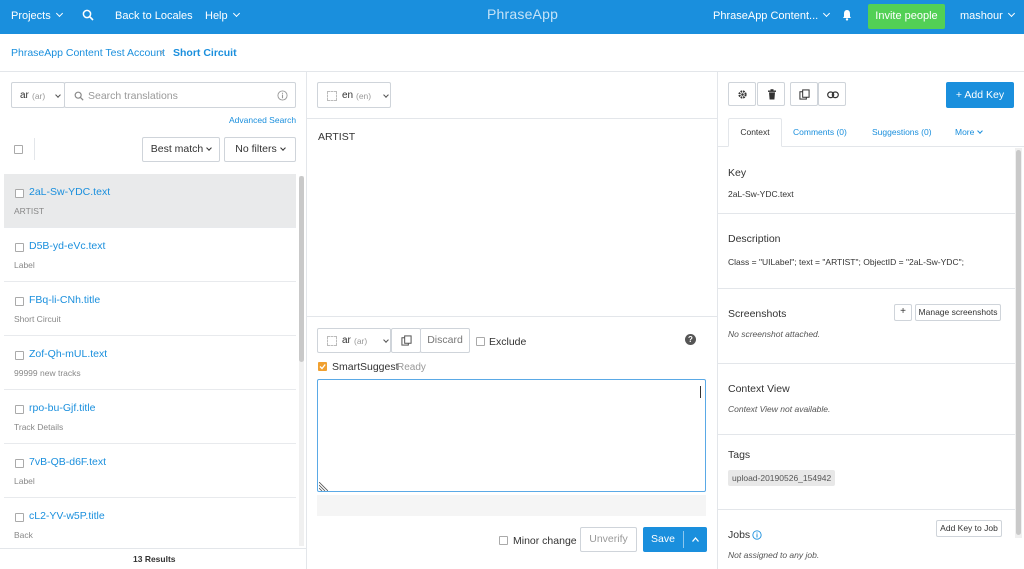 Image resolution: width=1024 pixels, height=569 pixels. I want to click on flag-icon, so click(332, 96).